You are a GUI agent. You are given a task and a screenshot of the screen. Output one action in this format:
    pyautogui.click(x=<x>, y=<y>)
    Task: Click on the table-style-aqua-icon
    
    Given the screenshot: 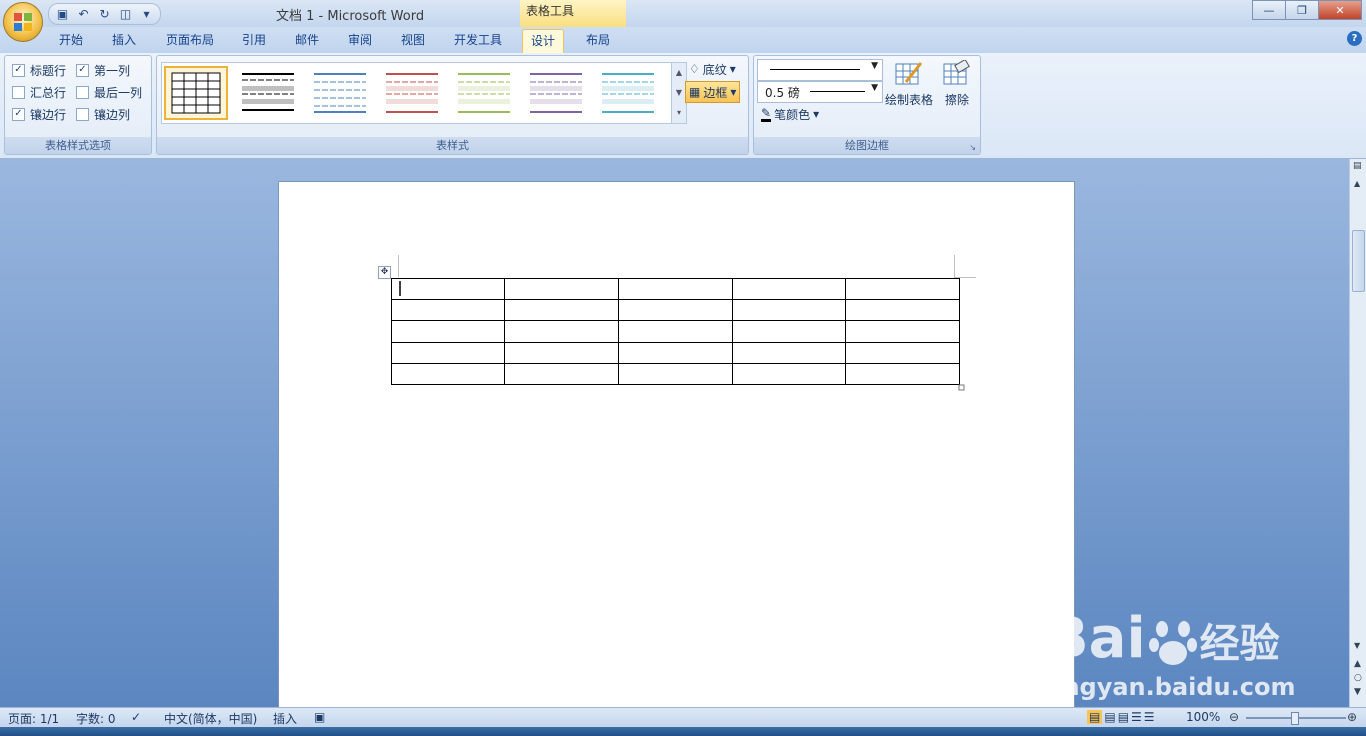 What is the action you would take?
    pyautogui.click(x=628, y=93)
    